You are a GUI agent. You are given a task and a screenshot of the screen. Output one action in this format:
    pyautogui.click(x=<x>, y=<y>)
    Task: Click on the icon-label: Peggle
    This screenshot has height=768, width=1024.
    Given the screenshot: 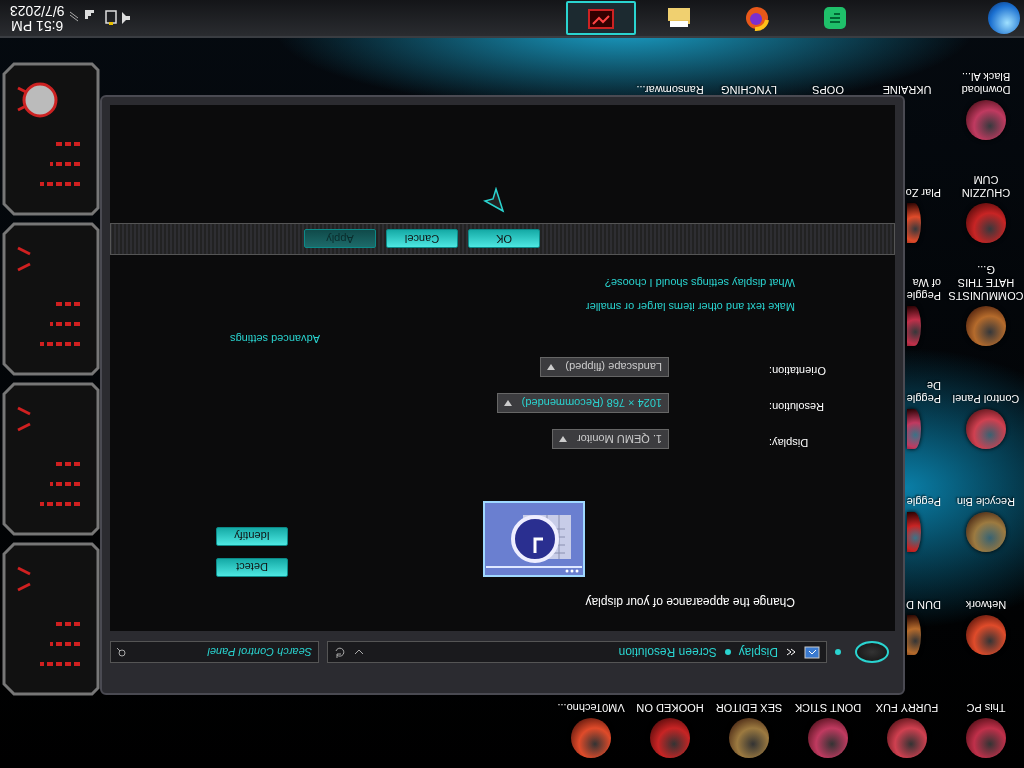 What is the action you would take?
    pyautogui.click(x=923, y=501)
    